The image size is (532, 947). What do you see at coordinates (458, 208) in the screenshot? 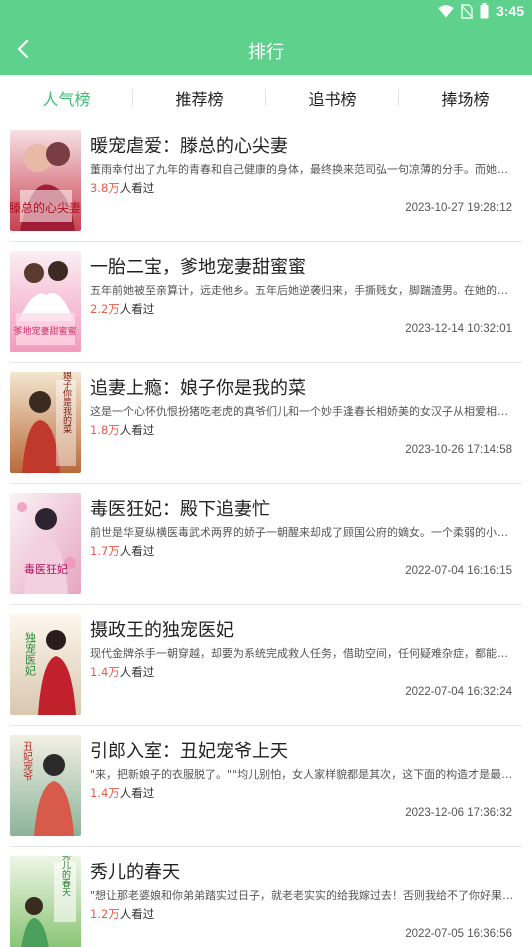
I see `update-time: 2023-10-27 19:28:12` at bounding box center [458, 208].